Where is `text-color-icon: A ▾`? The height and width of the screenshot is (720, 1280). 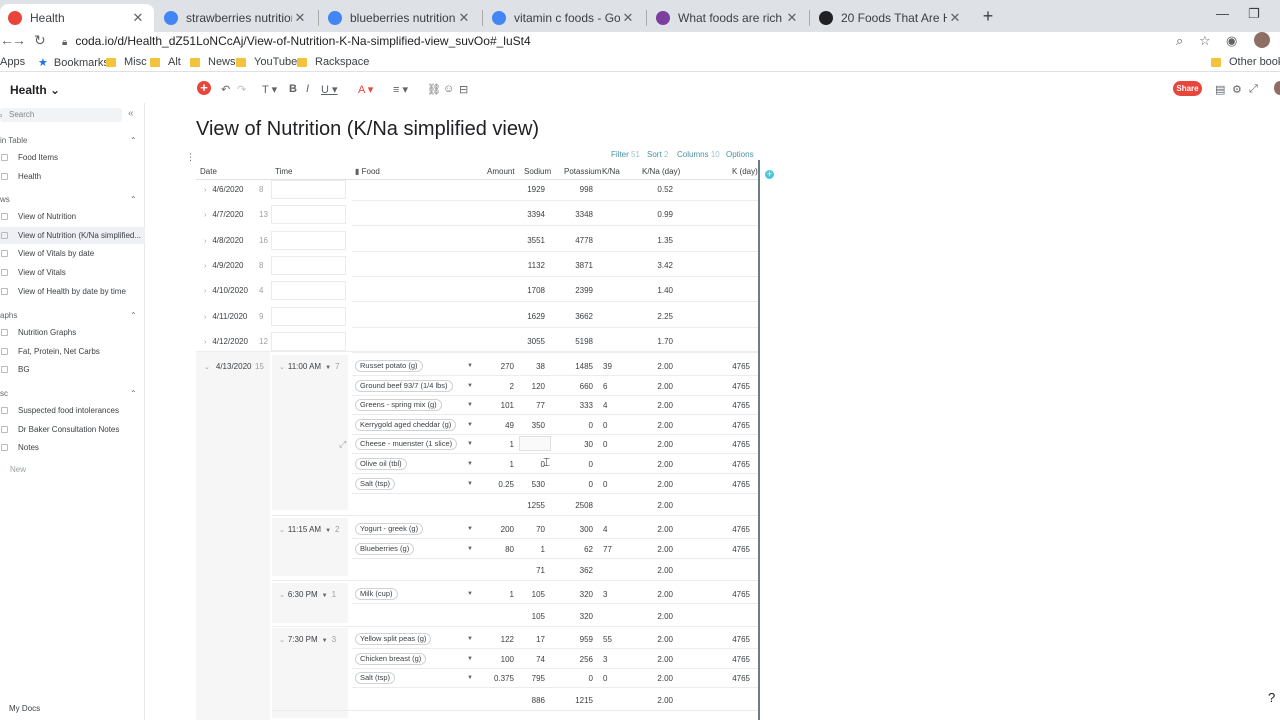 text-color-icon: A ▾ is located at coordinates (365, 89).